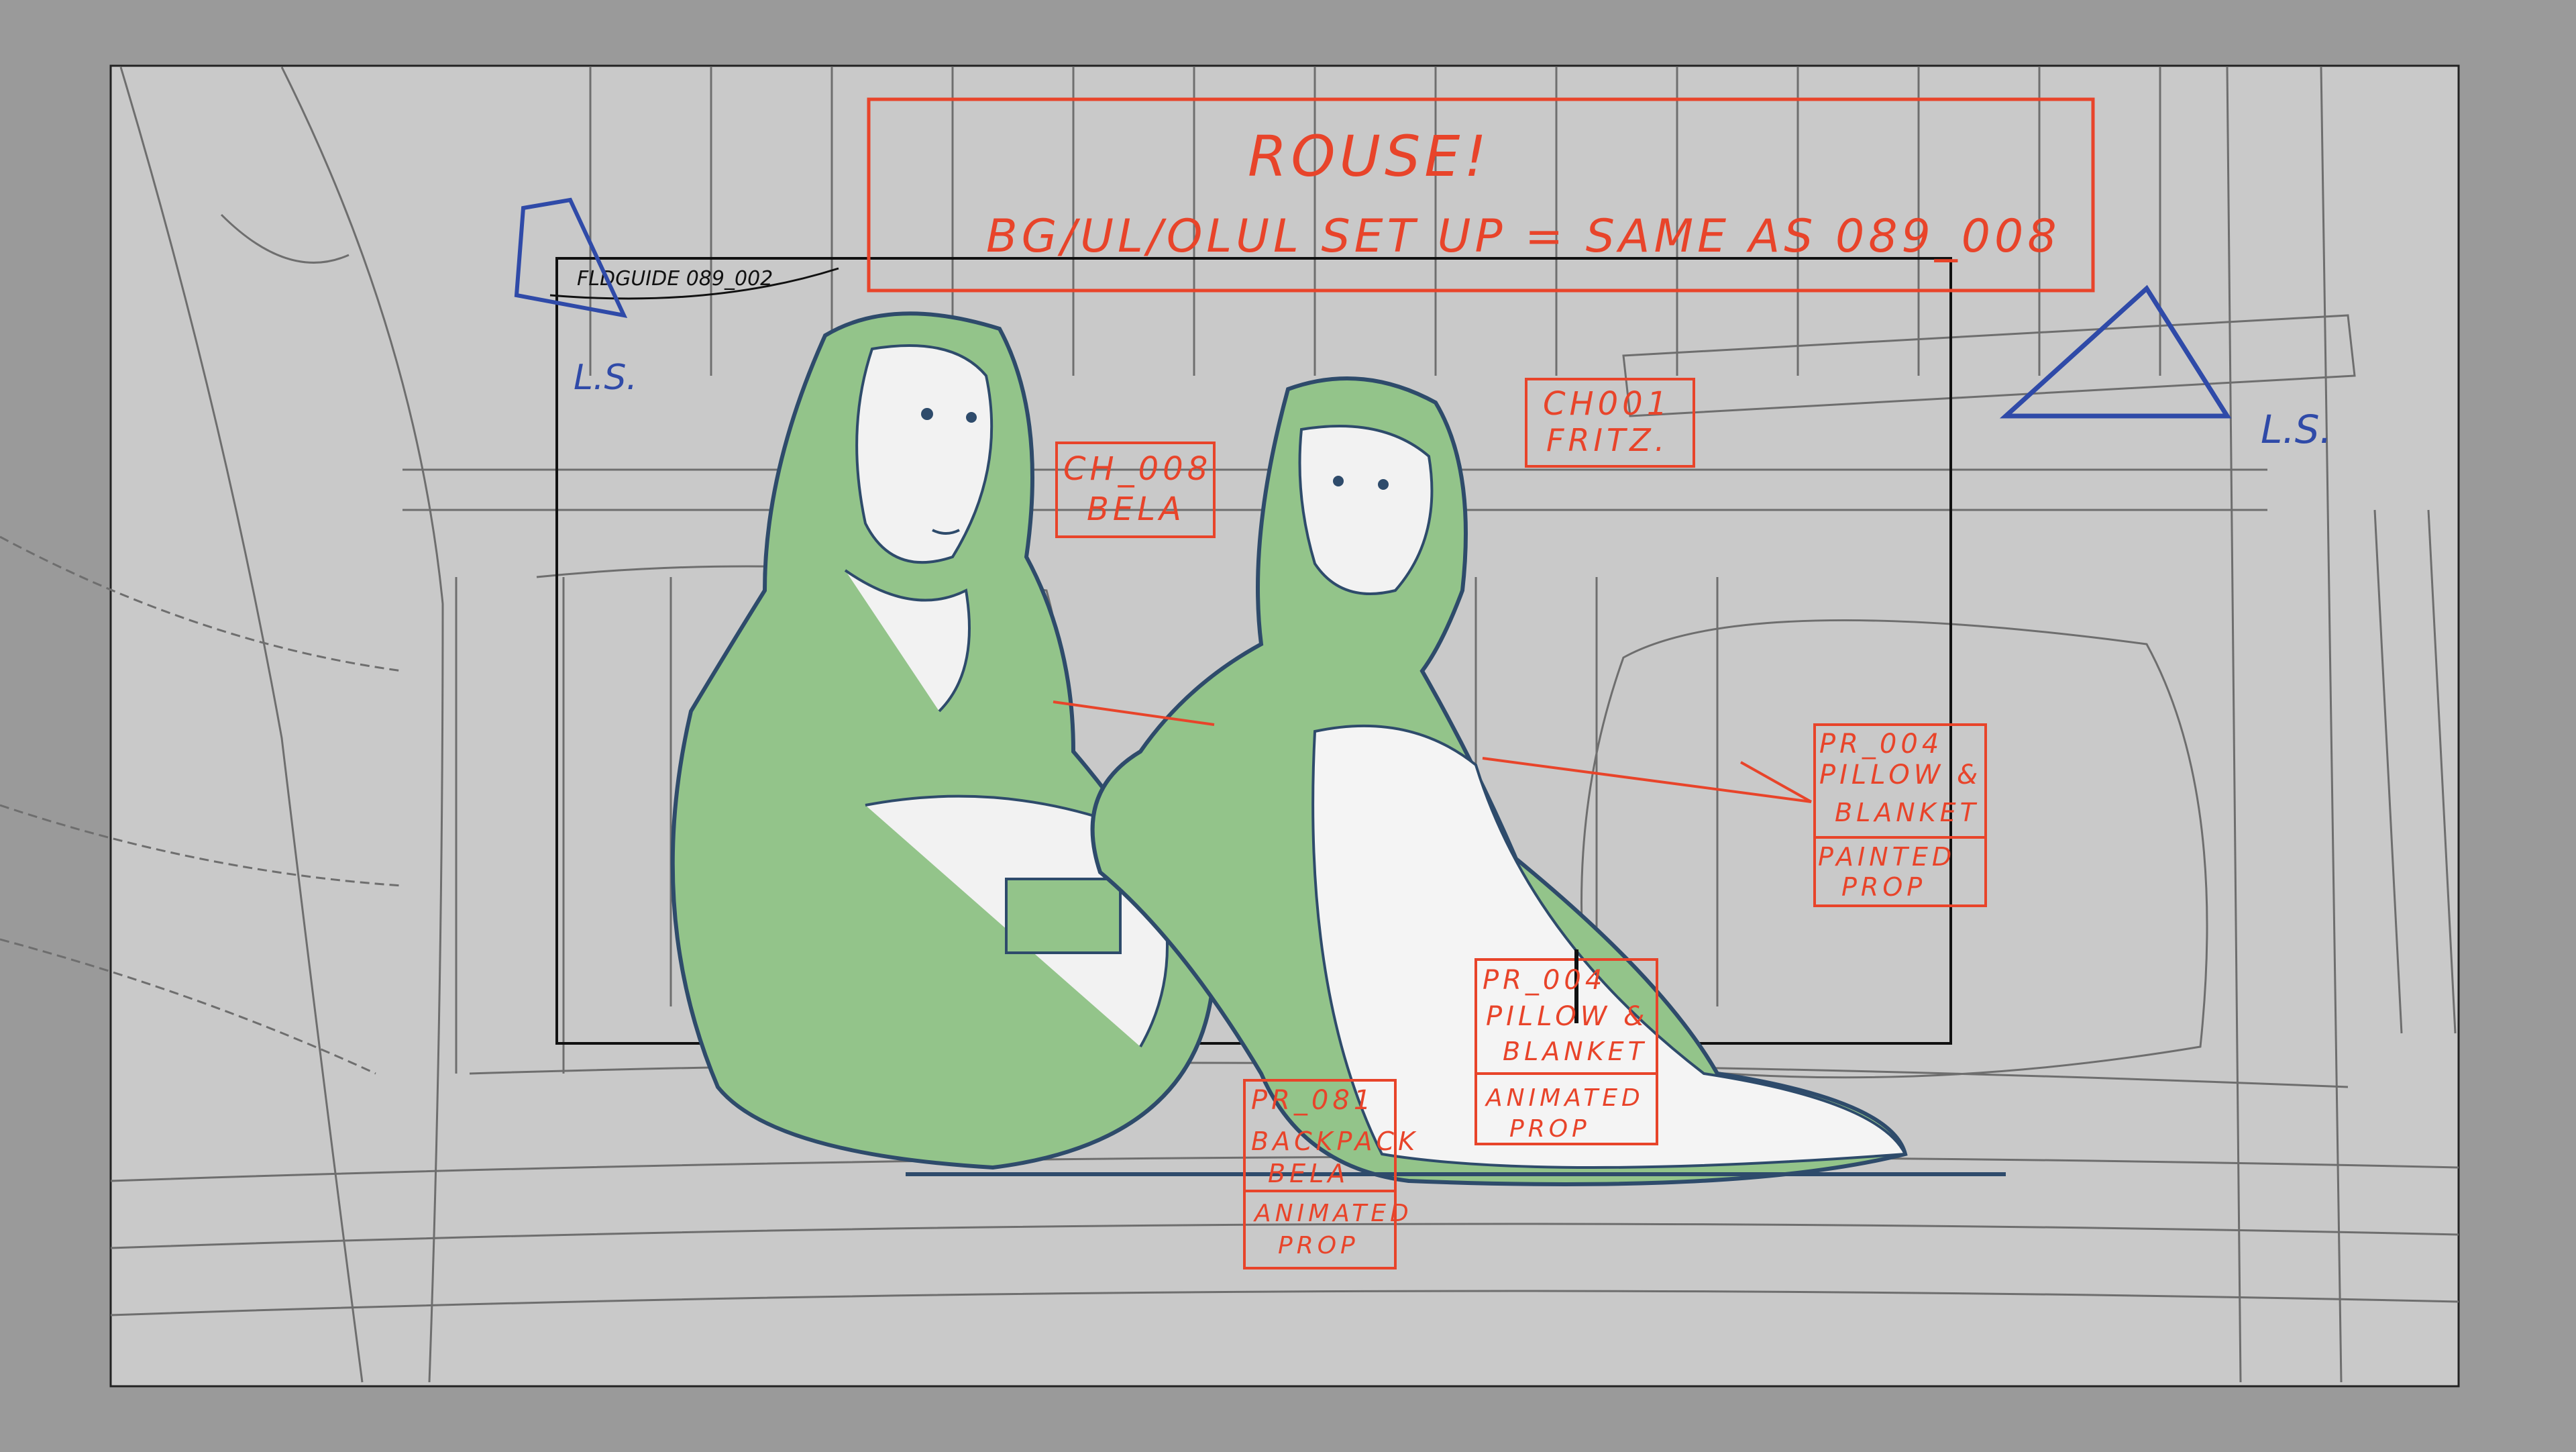  Describe the element at coordinates (1313, 1101) in the screenshot. I see `svg-text: PR_081` at that location.